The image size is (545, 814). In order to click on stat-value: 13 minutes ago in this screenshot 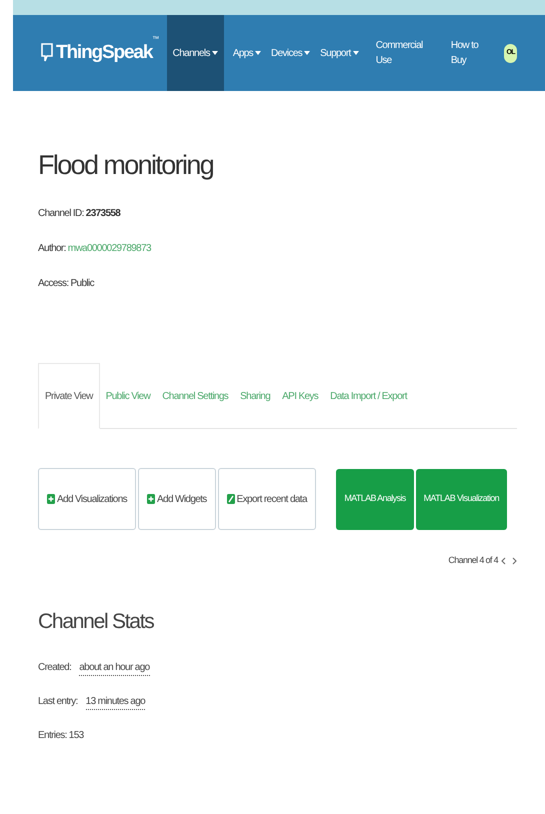, I will do `click(116, 702)`.